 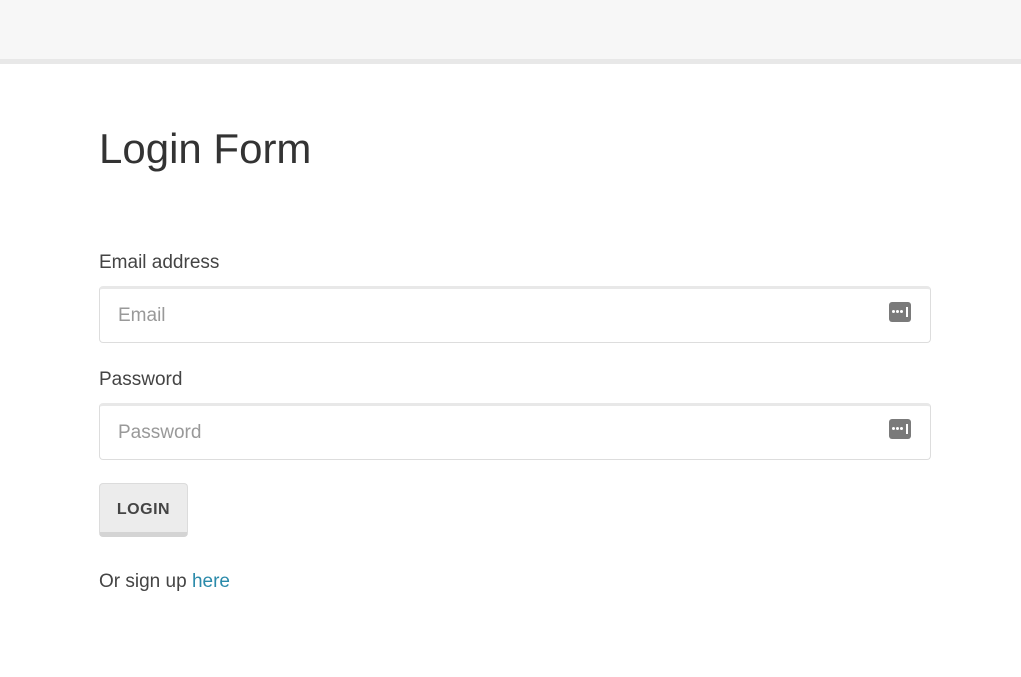 What do you see at coordinates (211, 581) in the screenshot?
I see `signup-link: here` at bounding box center [211, 581].